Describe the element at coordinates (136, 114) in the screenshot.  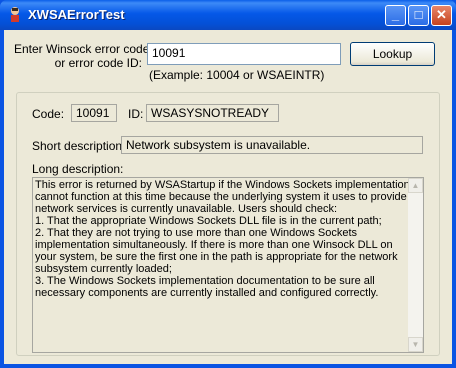
I see `id-label: ID:` at that location.